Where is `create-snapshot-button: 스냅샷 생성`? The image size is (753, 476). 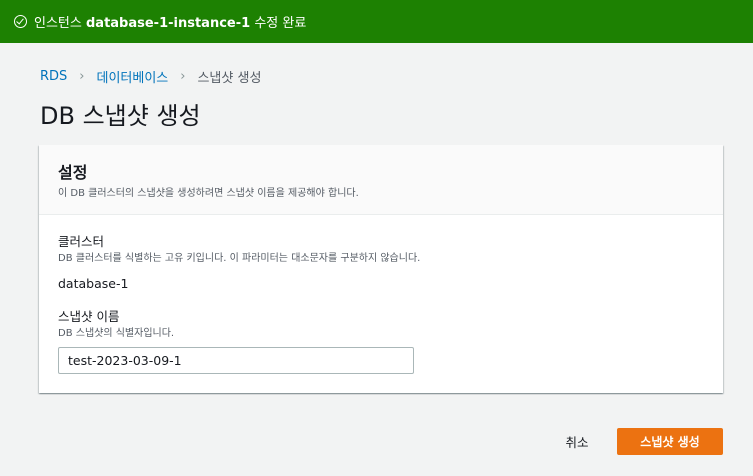 create-snapshot-button: 스냅샷 생성 is located at coordinates (670, 441).